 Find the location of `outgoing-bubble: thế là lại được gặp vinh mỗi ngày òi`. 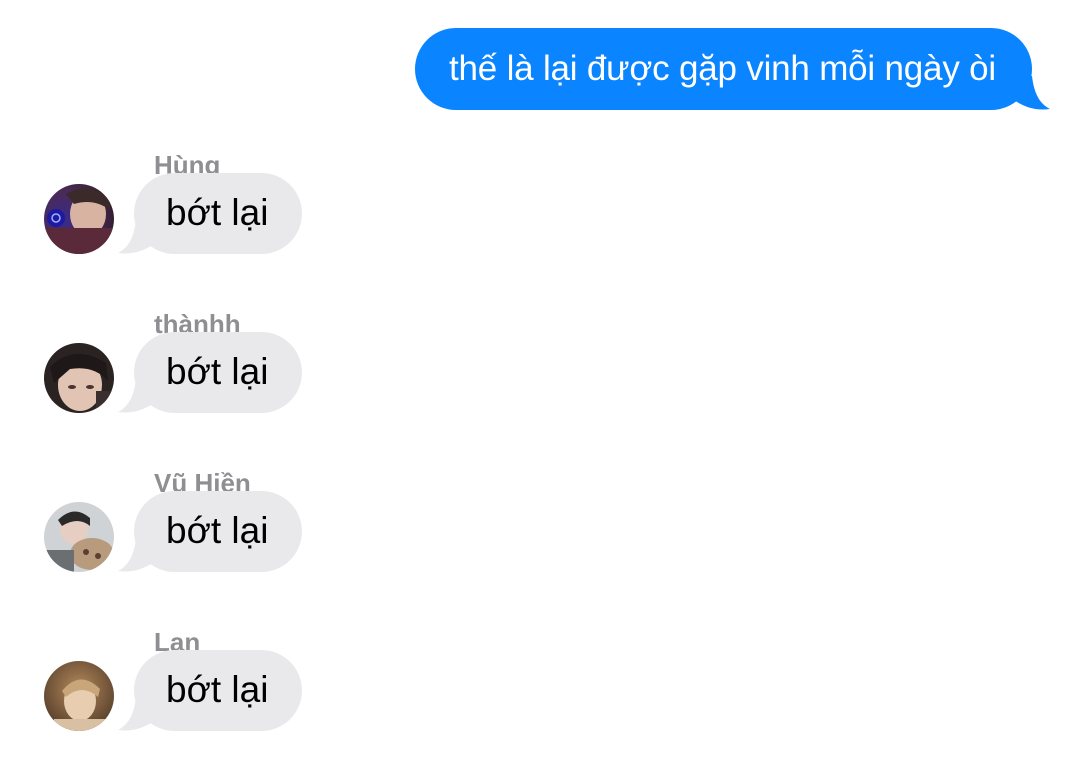

outgoing-bubble: thế là lại được gặp vinh mỗi ngày òi is located at coordinates (723, 69).